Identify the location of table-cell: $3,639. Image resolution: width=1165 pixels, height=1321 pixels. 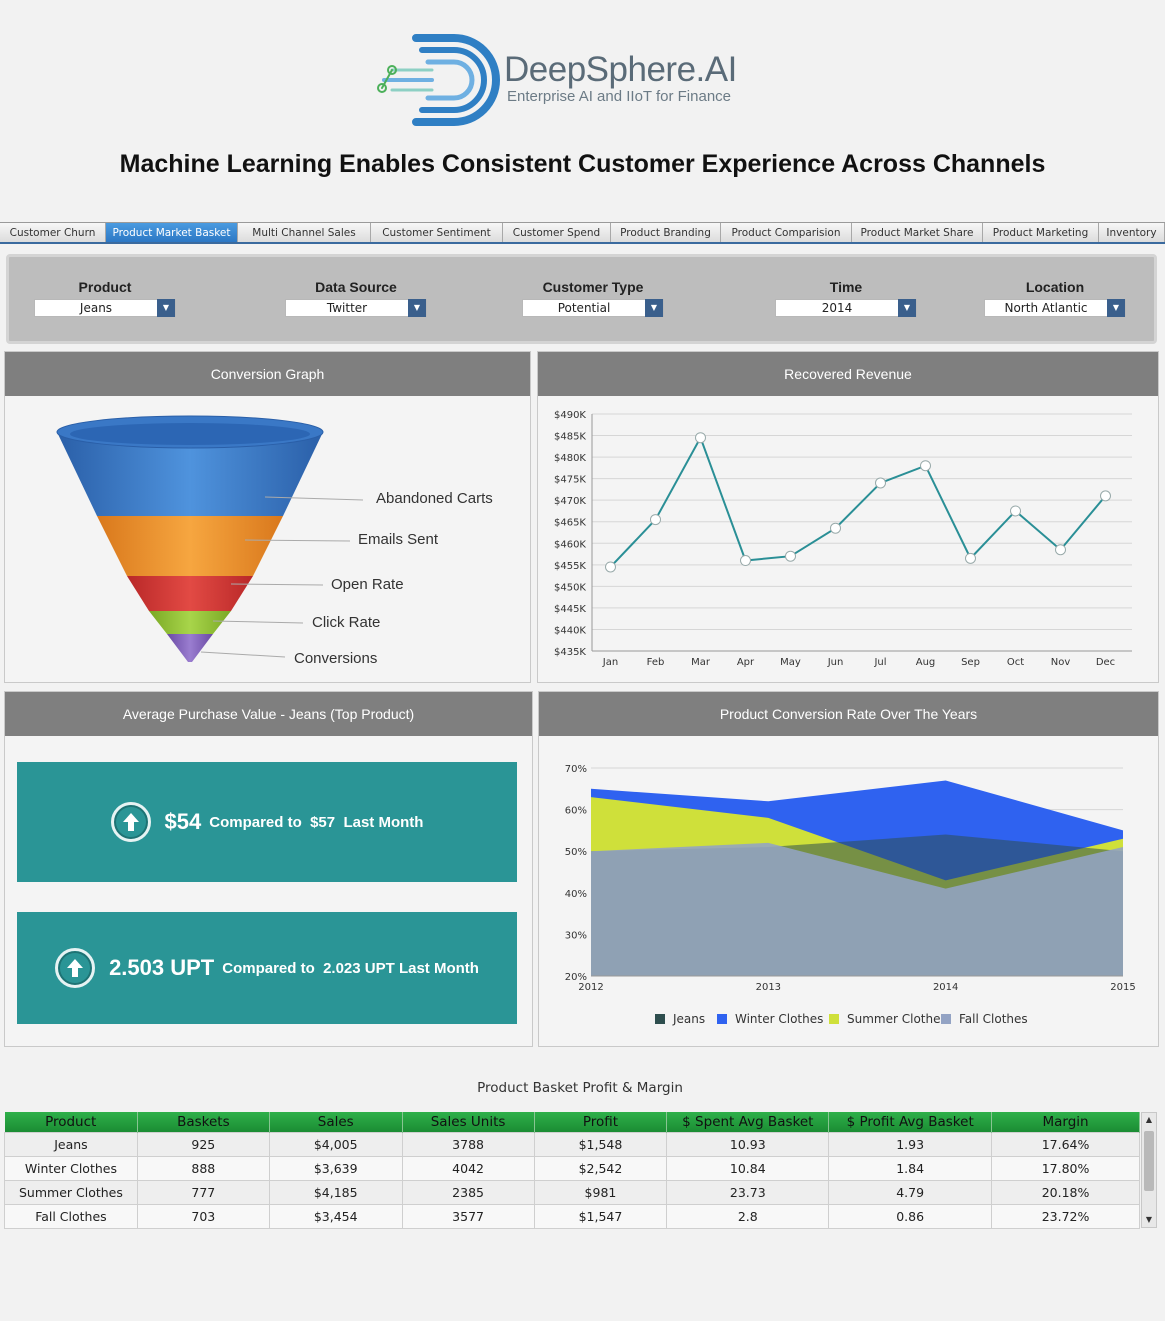
(335, 1168).